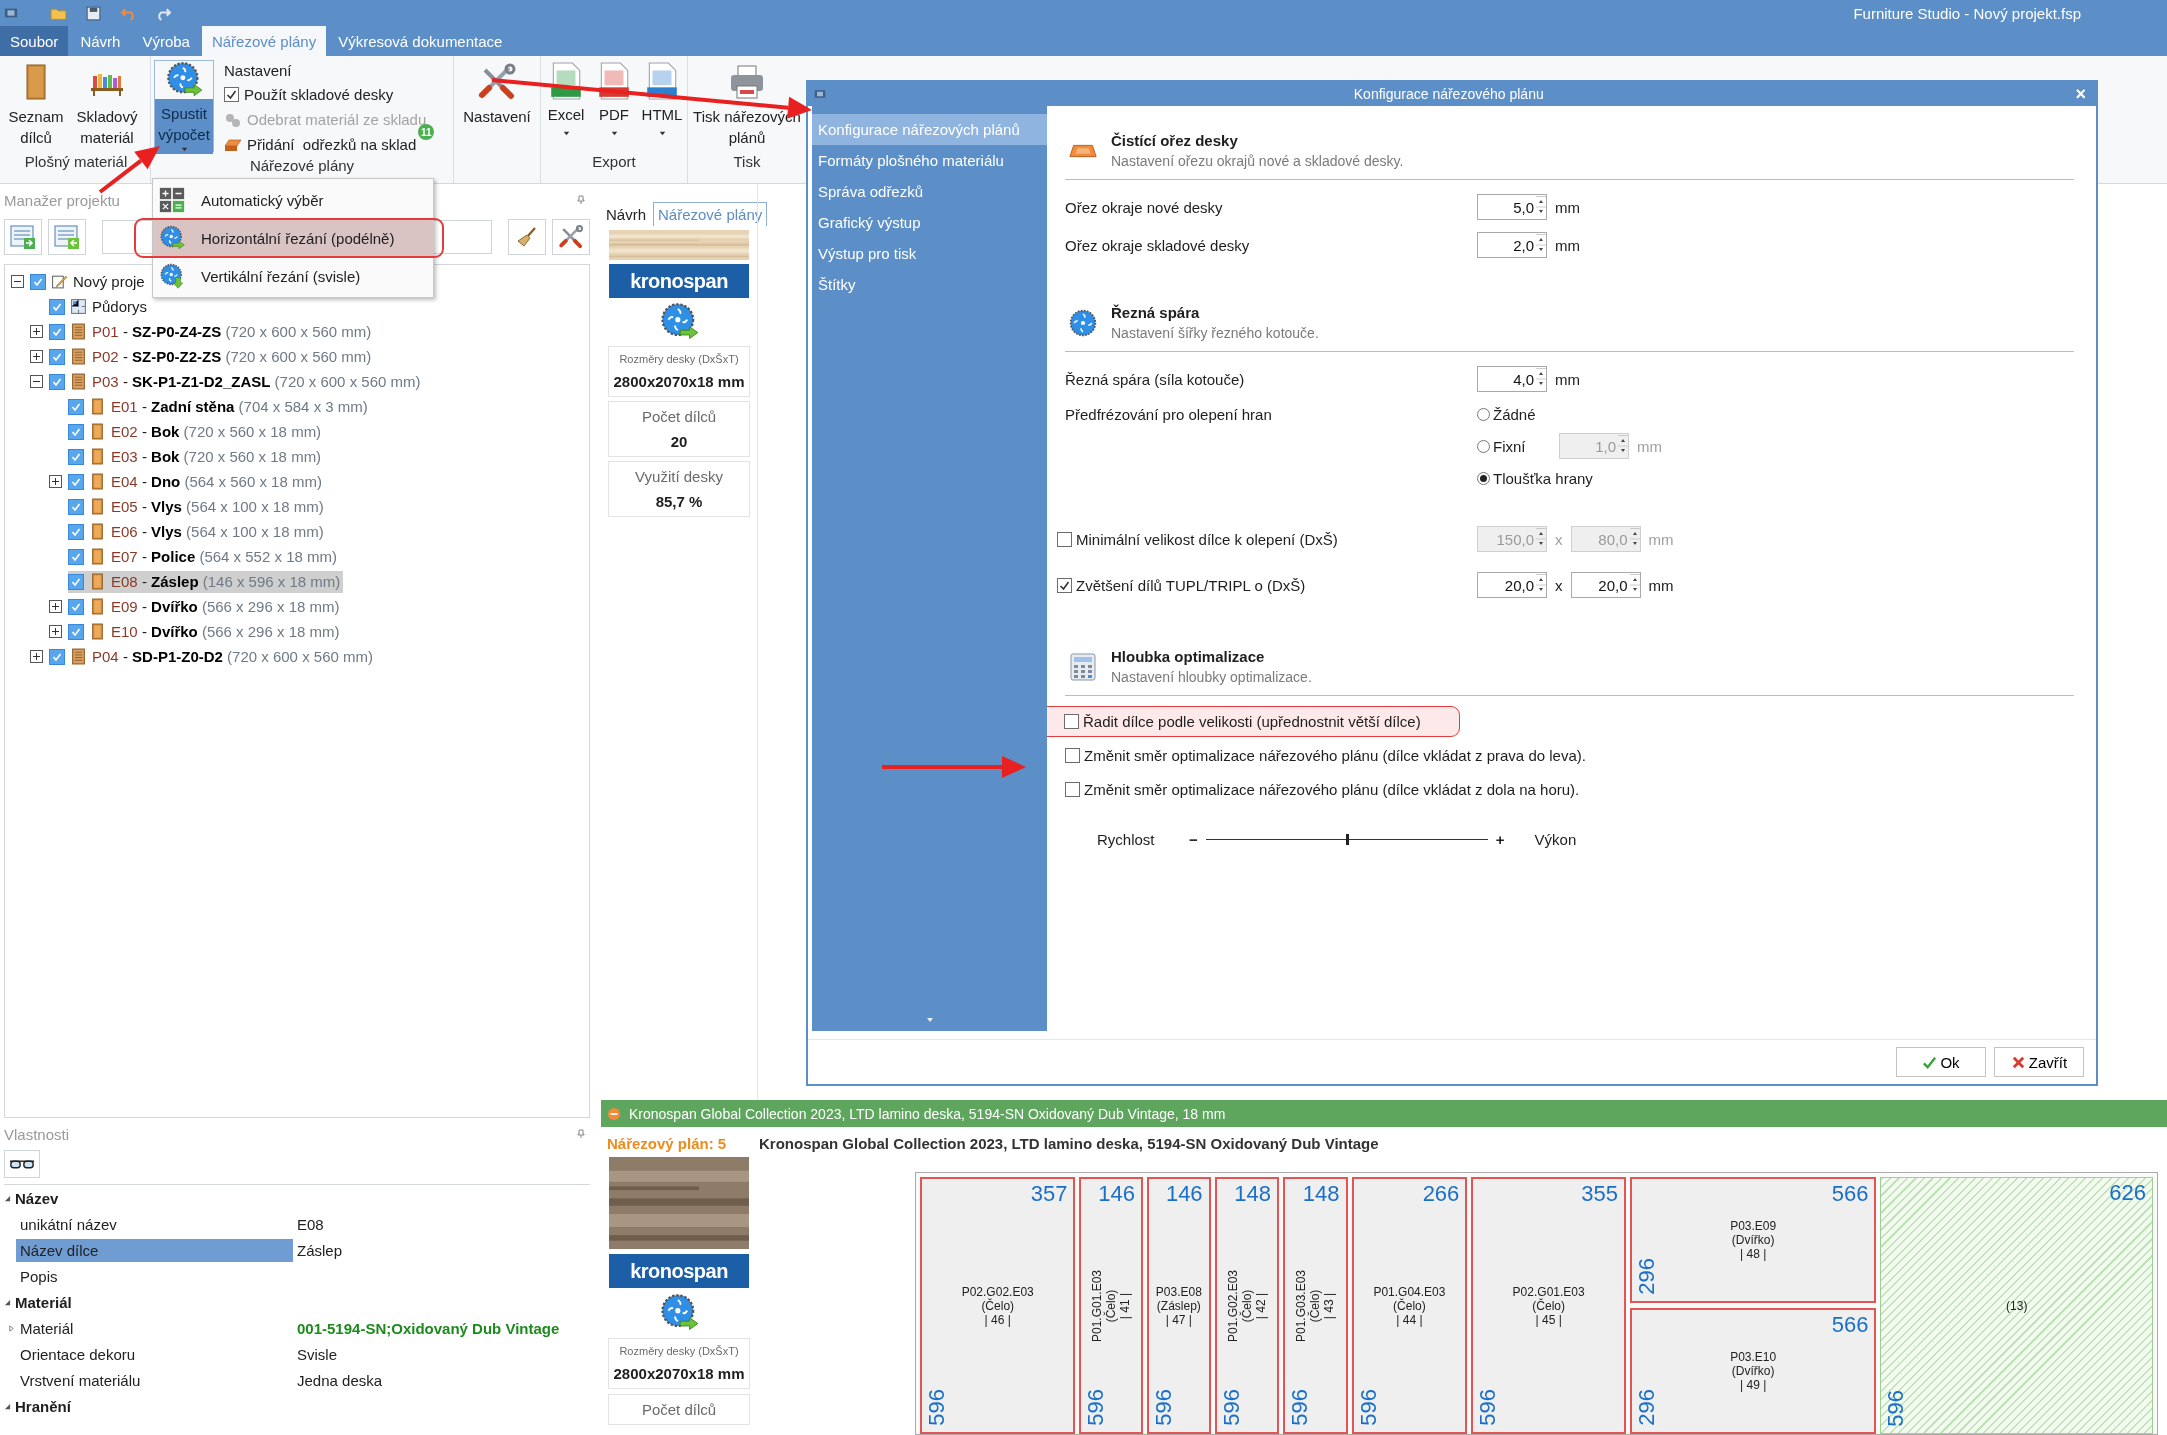  What do you see at coordinates (1509, 446) in the screenshot?
I see `radio-label: Fixní` at bounding box center [1509, 446].